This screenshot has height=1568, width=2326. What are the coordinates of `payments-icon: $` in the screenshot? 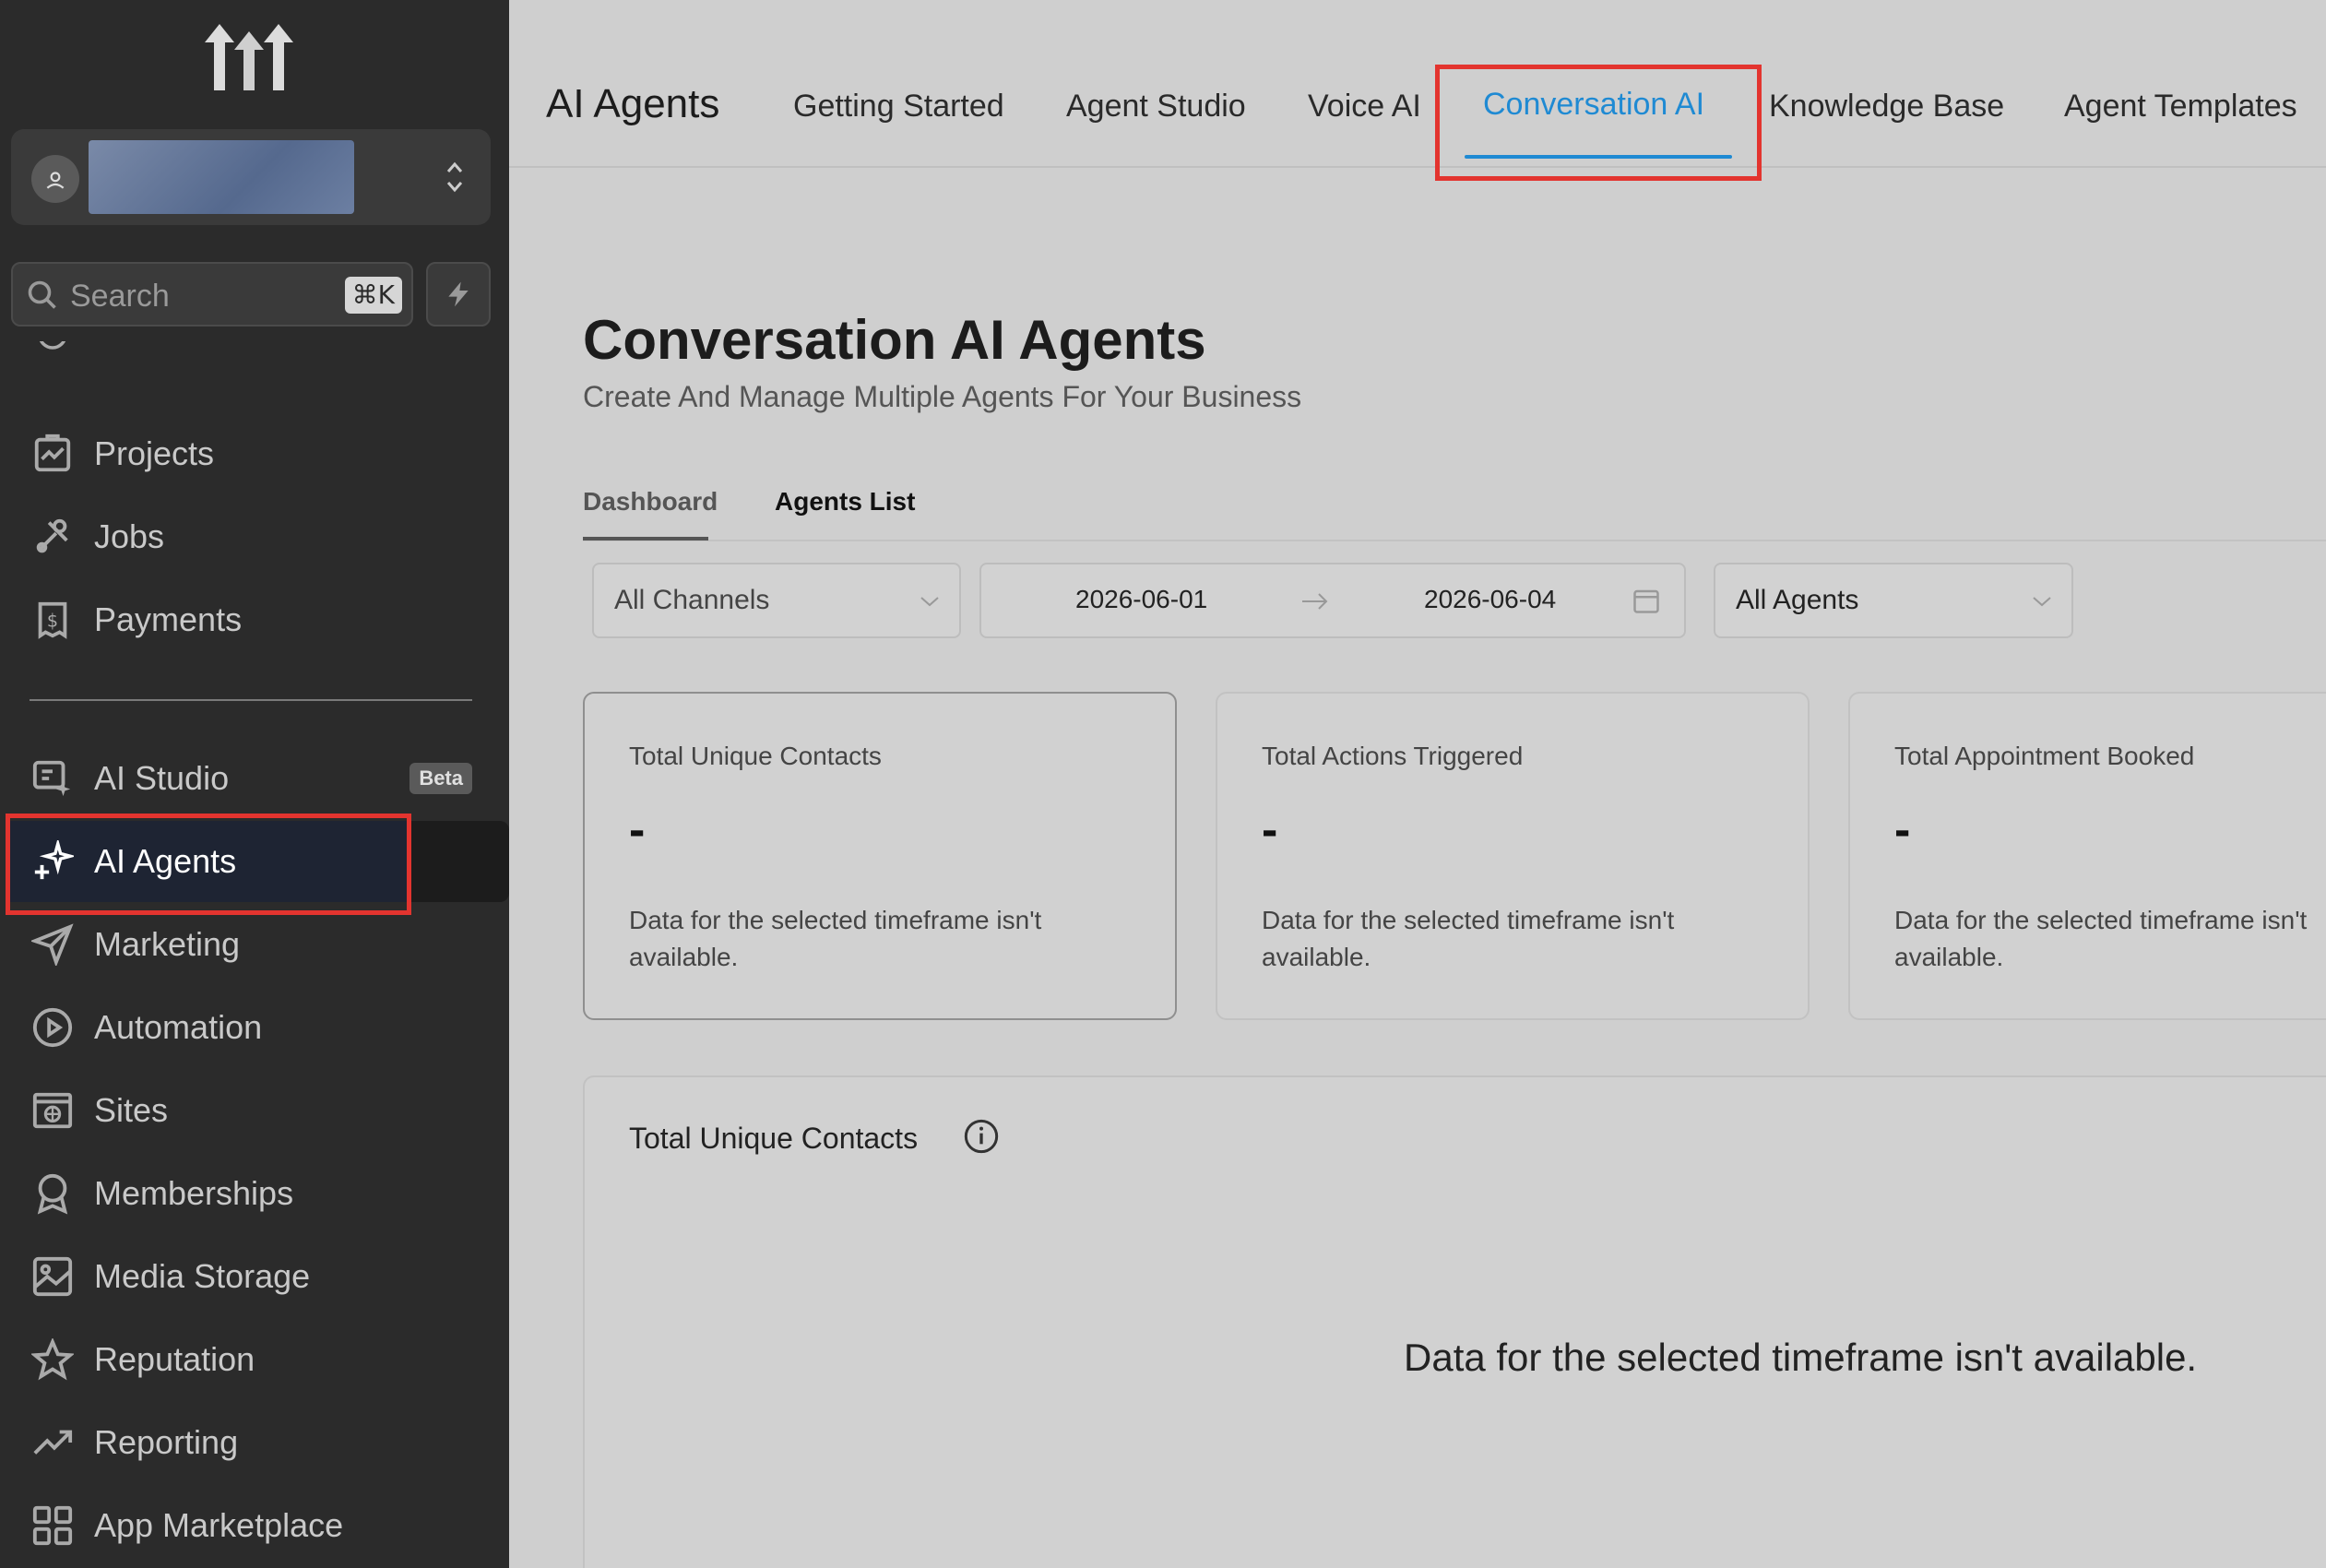 It's located at (53, 620).